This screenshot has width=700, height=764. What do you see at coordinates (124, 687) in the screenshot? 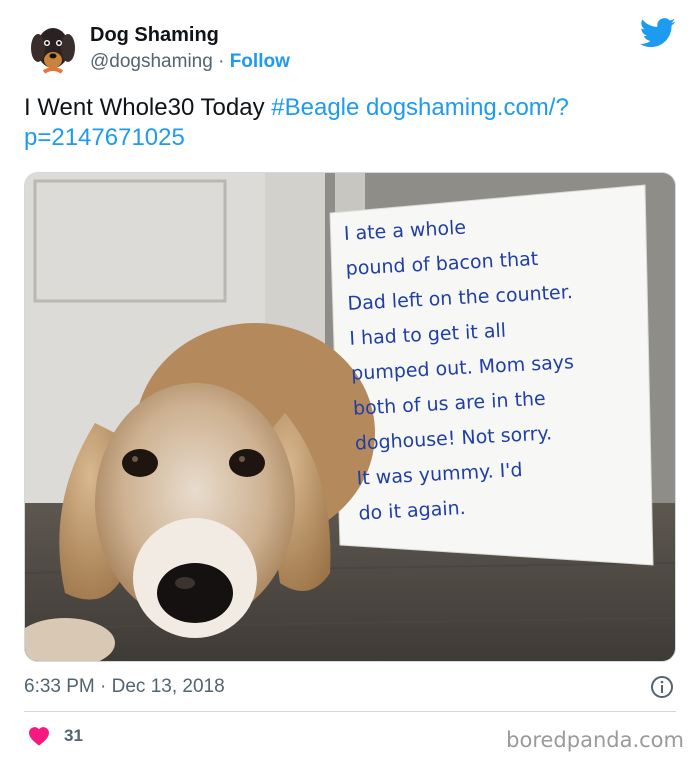
I see `tweet-timestamp: 6:33 PM · Dec 13, 2018` at bounding box center [124, 687].